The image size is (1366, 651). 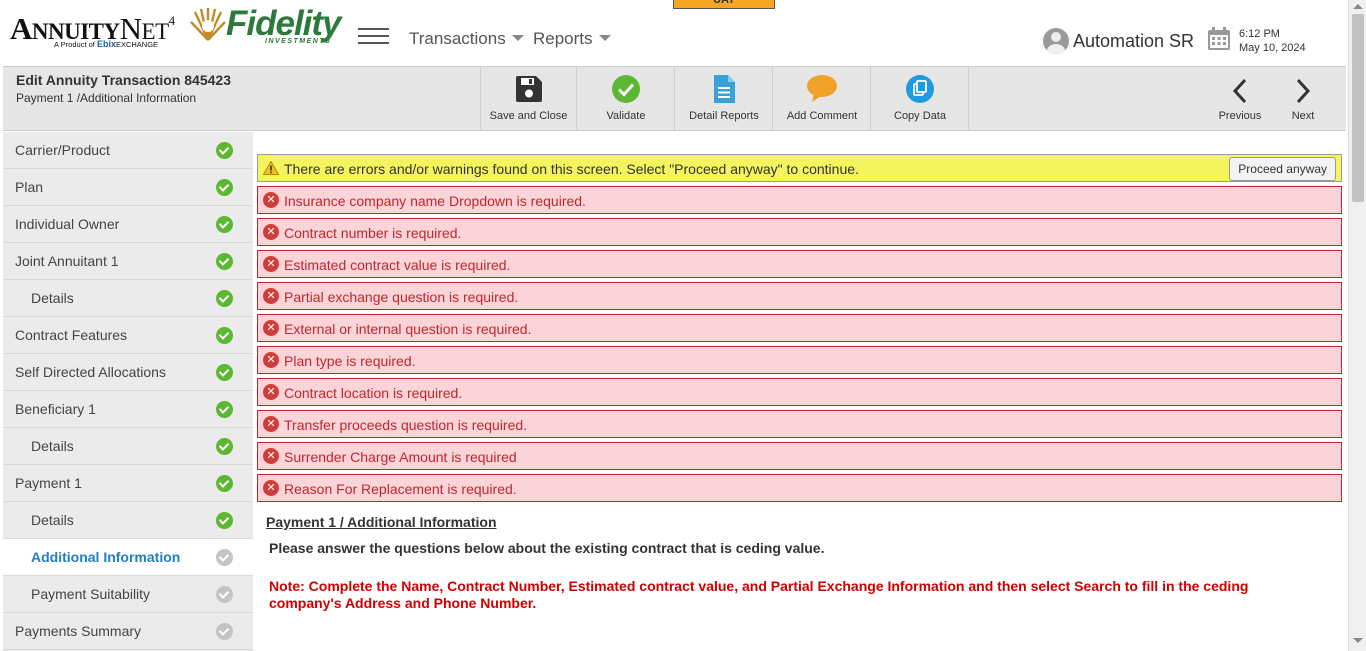 What do you see at coordinates (106, 44) in the screenshot?
I see `annuitynet-tagline: A Product of EbixEXCHANGE` at bounding box center [106, 44].